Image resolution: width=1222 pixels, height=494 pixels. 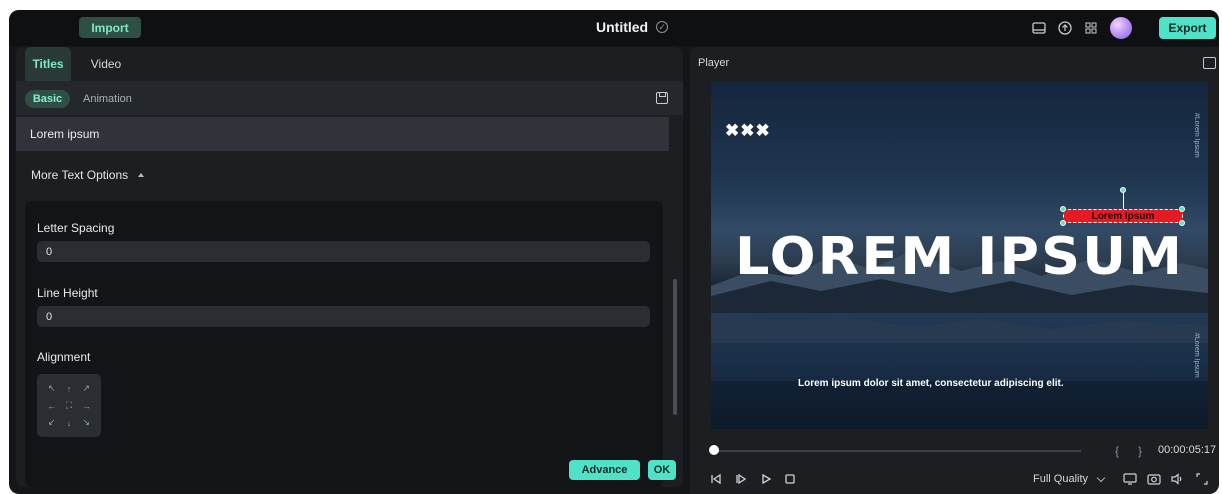 I want to click on mark-in-button: {, so click(x=1117, y=451).